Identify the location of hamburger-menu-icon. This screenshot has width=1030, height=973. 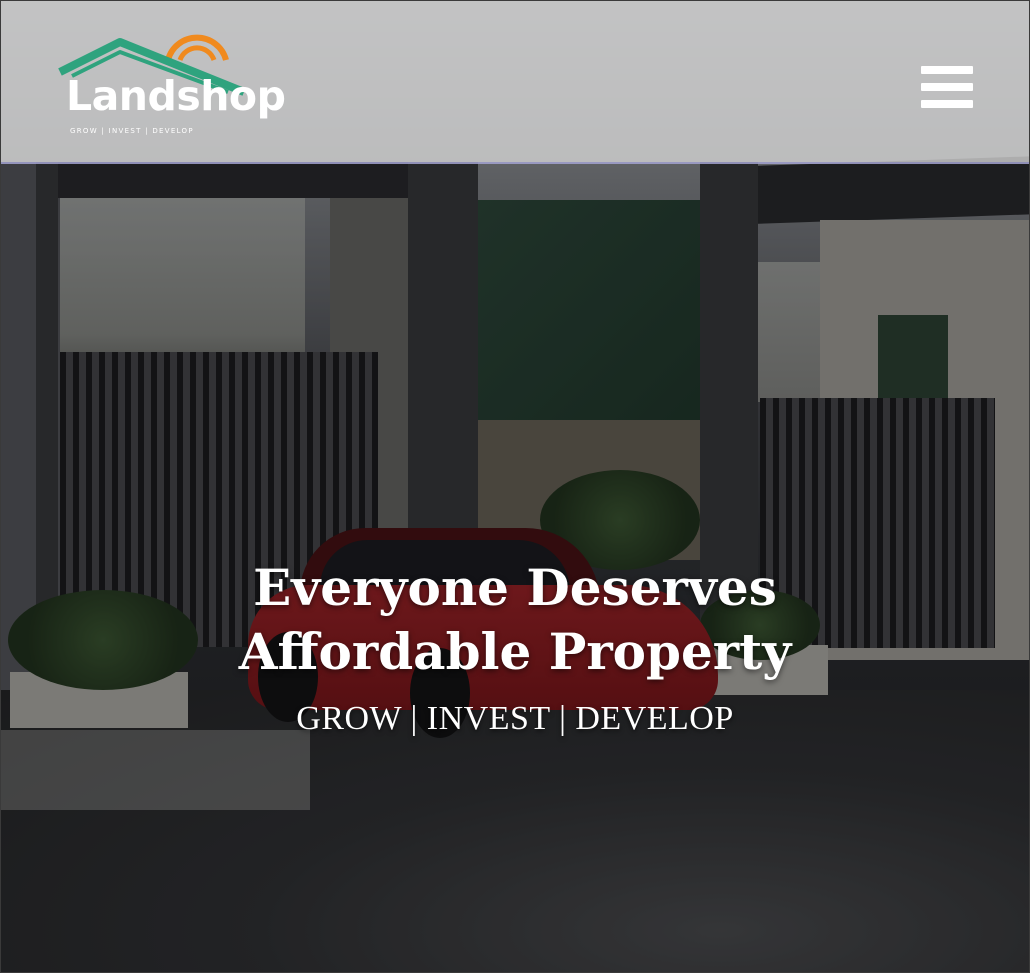
(948, 87).